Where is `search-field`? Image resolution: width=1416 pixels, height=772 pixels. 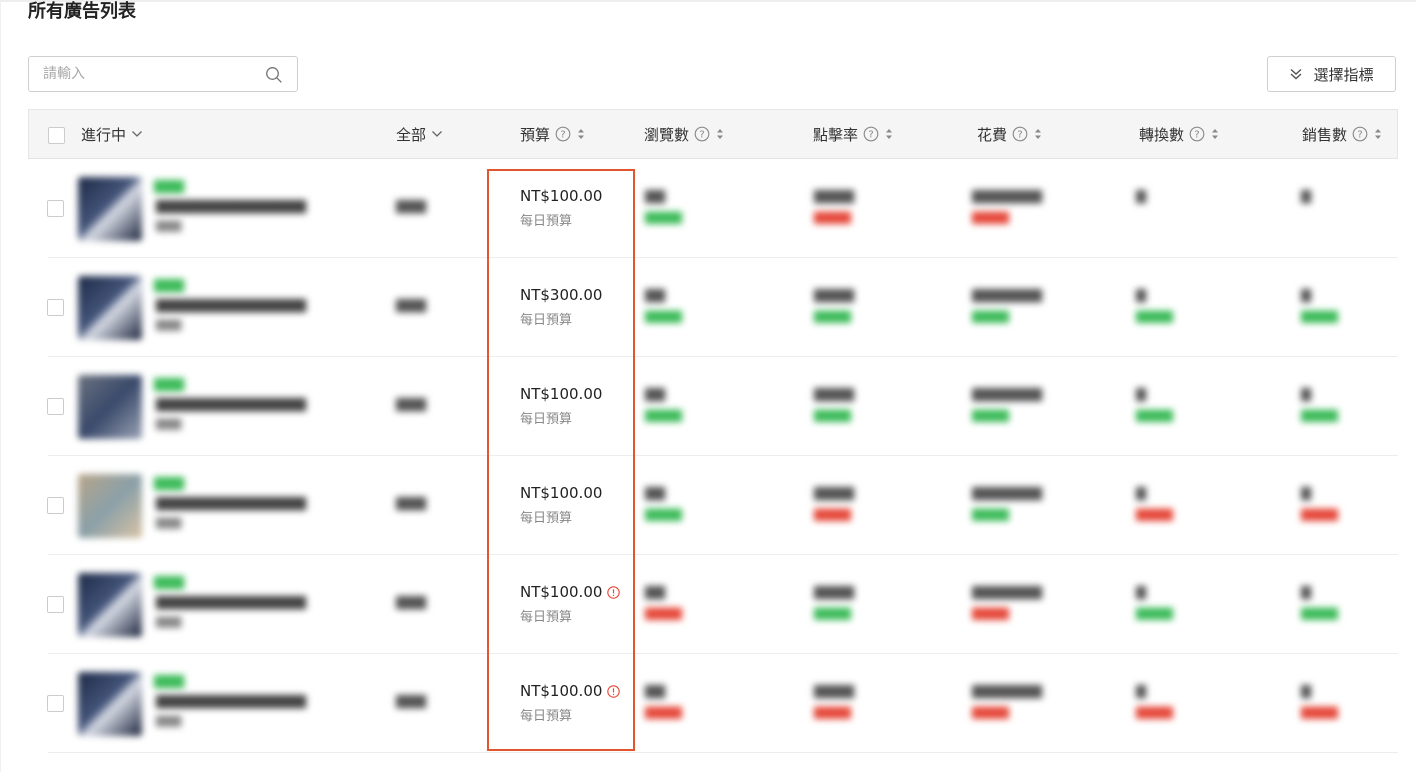
search-field is located at coordinates (163, 74).